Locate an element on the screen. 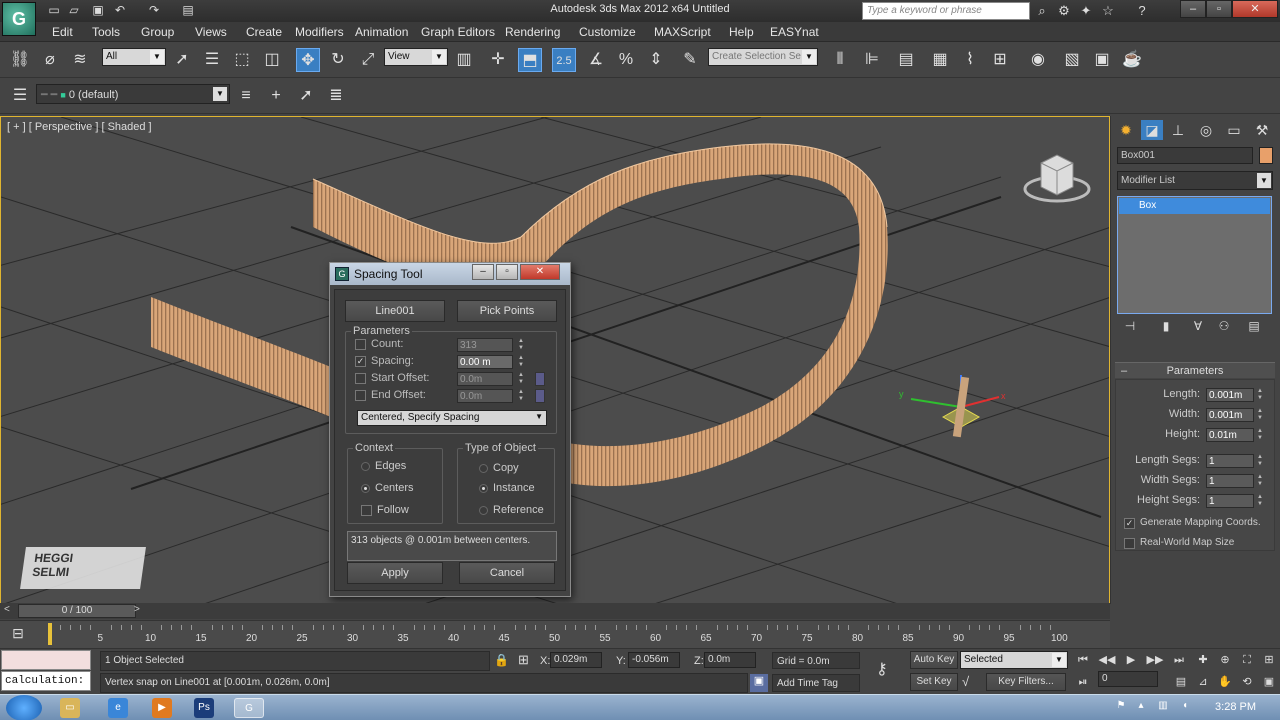  count-checkbox is located at coordinates (360, 344).